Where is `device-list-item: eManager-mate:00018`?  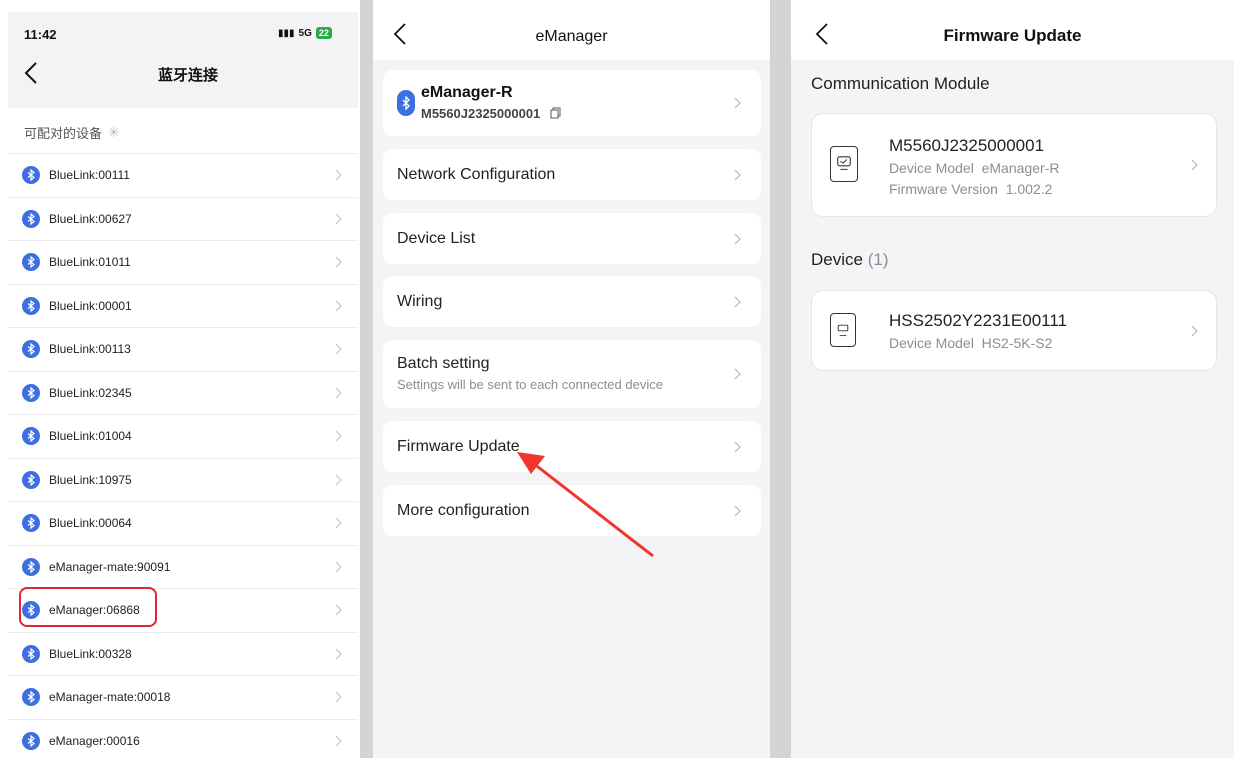
device-list-item: eManager-mate:00018 is located at coordinates (183, 697).